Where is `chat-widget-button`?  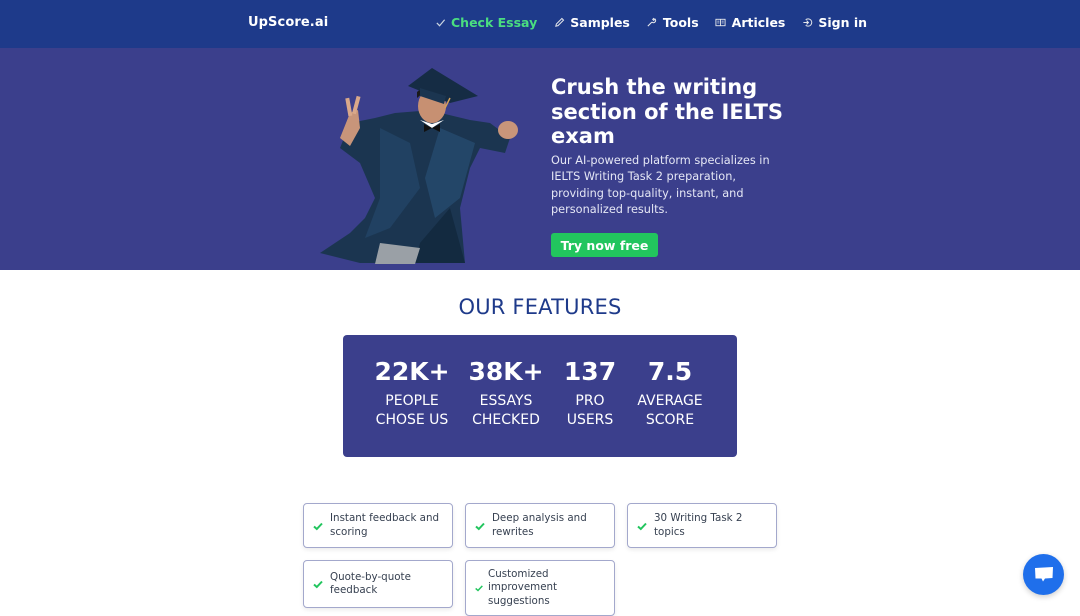 chat-widget-button is located at coordinates (1043, 574).